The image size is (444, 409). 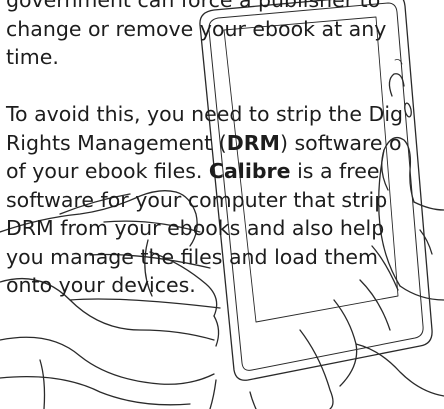 I want to click on paragraph-1-line-3: time., so click(x=32, y=57).